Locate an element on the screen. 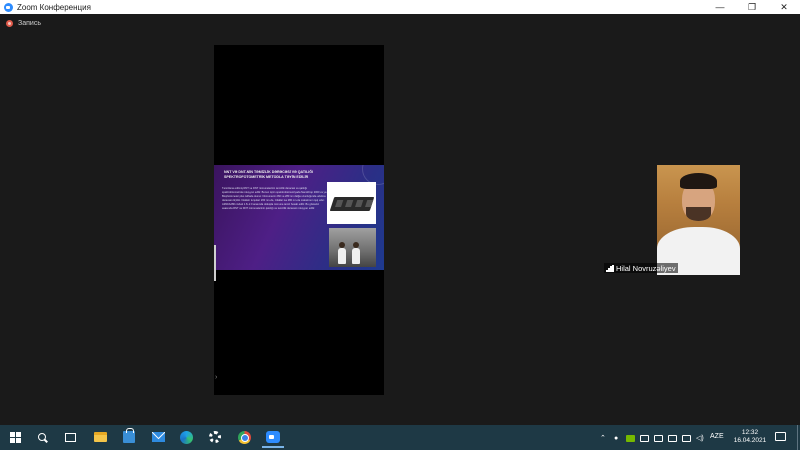 The width and height of the screenshot is (800, 450). recording-label: Запись is located at coordinates (29, 23).